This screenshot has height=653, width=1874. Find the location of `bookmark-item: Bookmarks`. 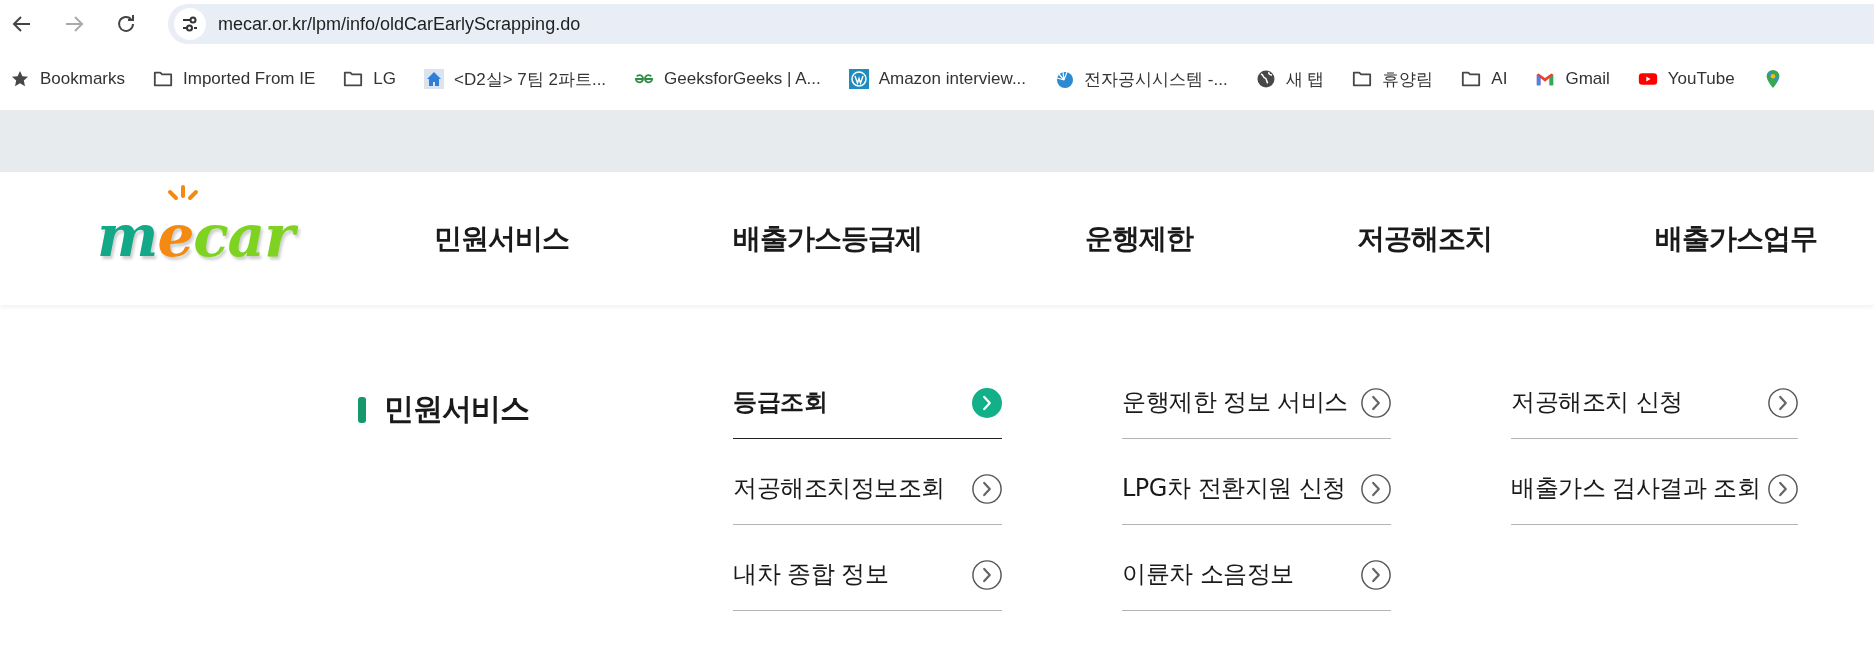

bookmark-item: Bookmarks is located at coordinates (68, 79).